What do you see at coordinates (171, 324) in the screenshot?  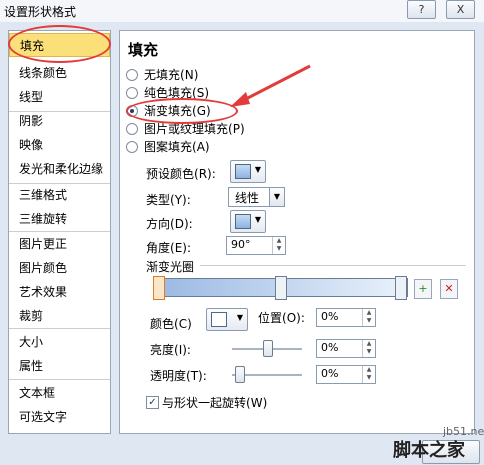 I see `color-label: 颜色(C)` at bounding box center [171, 324].